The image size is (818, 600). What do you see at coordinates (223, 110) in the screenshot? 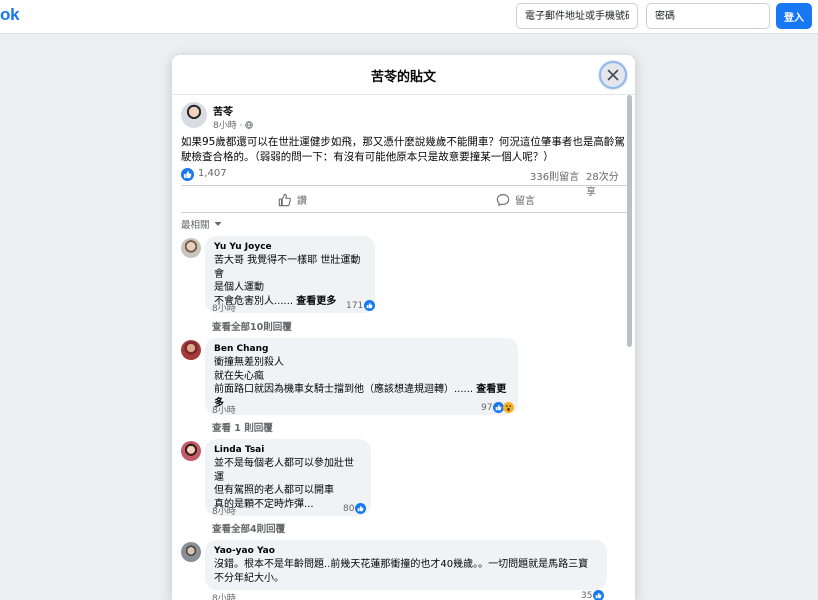
I see `post-author-name: 苦苓` at bounding box center [223, 110].